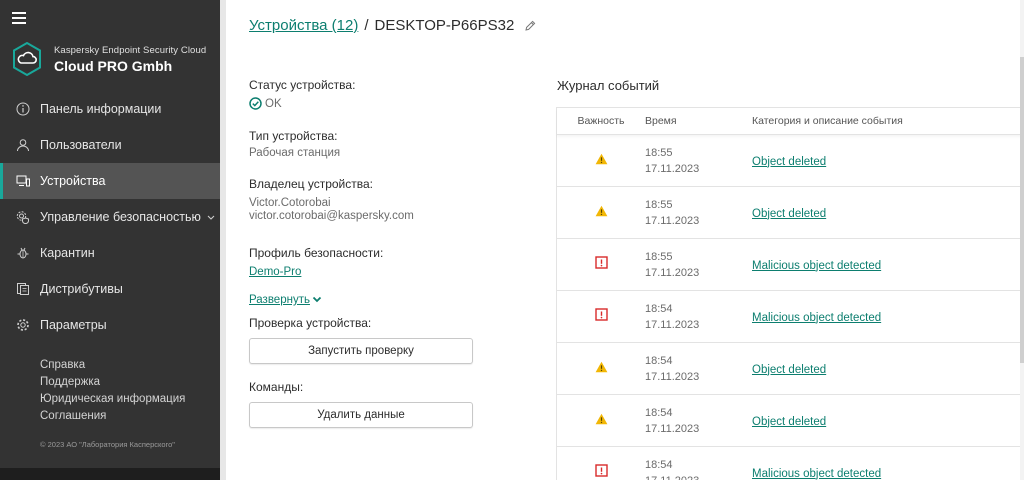 Image resolution: width=1024 pixels, height=480 pixels. I want to click on table-row: 18:5417.11.2023Malicious object detected, so click(790, 317).